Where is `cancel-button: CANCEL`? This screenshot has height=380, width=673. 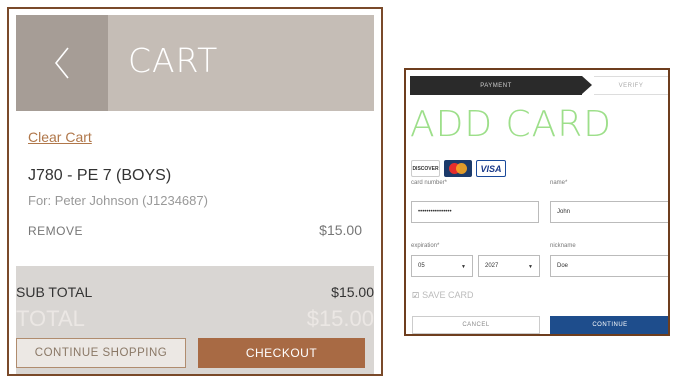
cancel-button: CANCEL is located at coordinates (476, 325).